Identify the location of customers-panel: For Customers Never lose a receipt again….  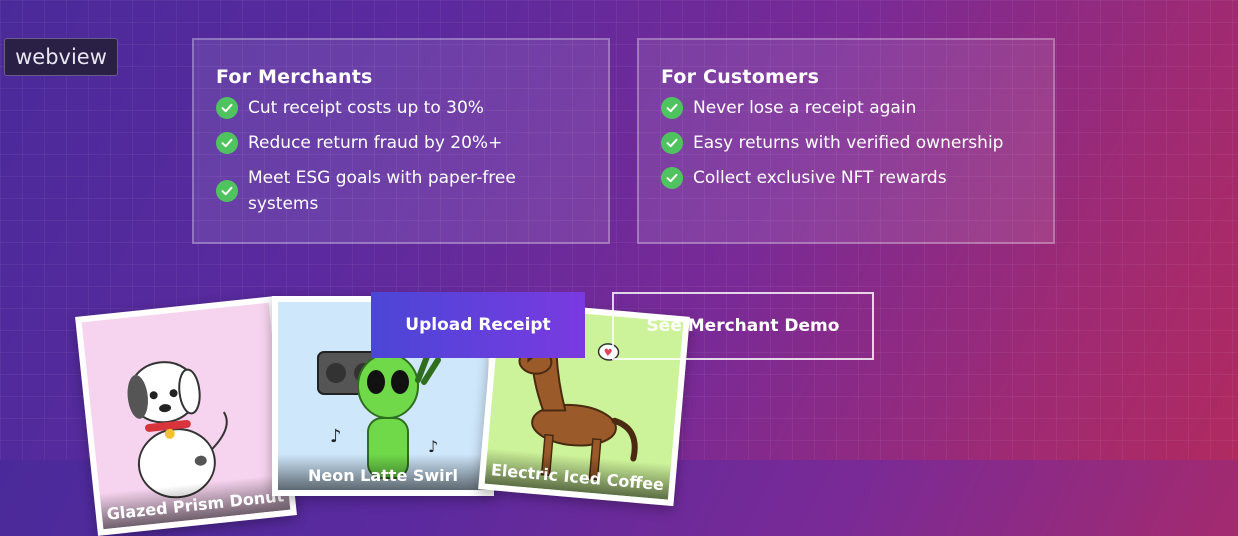
(846, 141).